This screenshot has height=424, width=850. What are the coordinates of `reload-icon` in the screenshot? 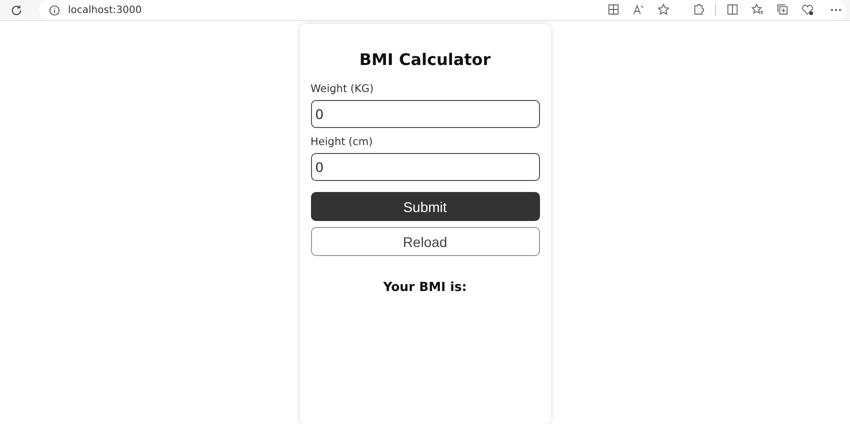 It's located at (16, 10).